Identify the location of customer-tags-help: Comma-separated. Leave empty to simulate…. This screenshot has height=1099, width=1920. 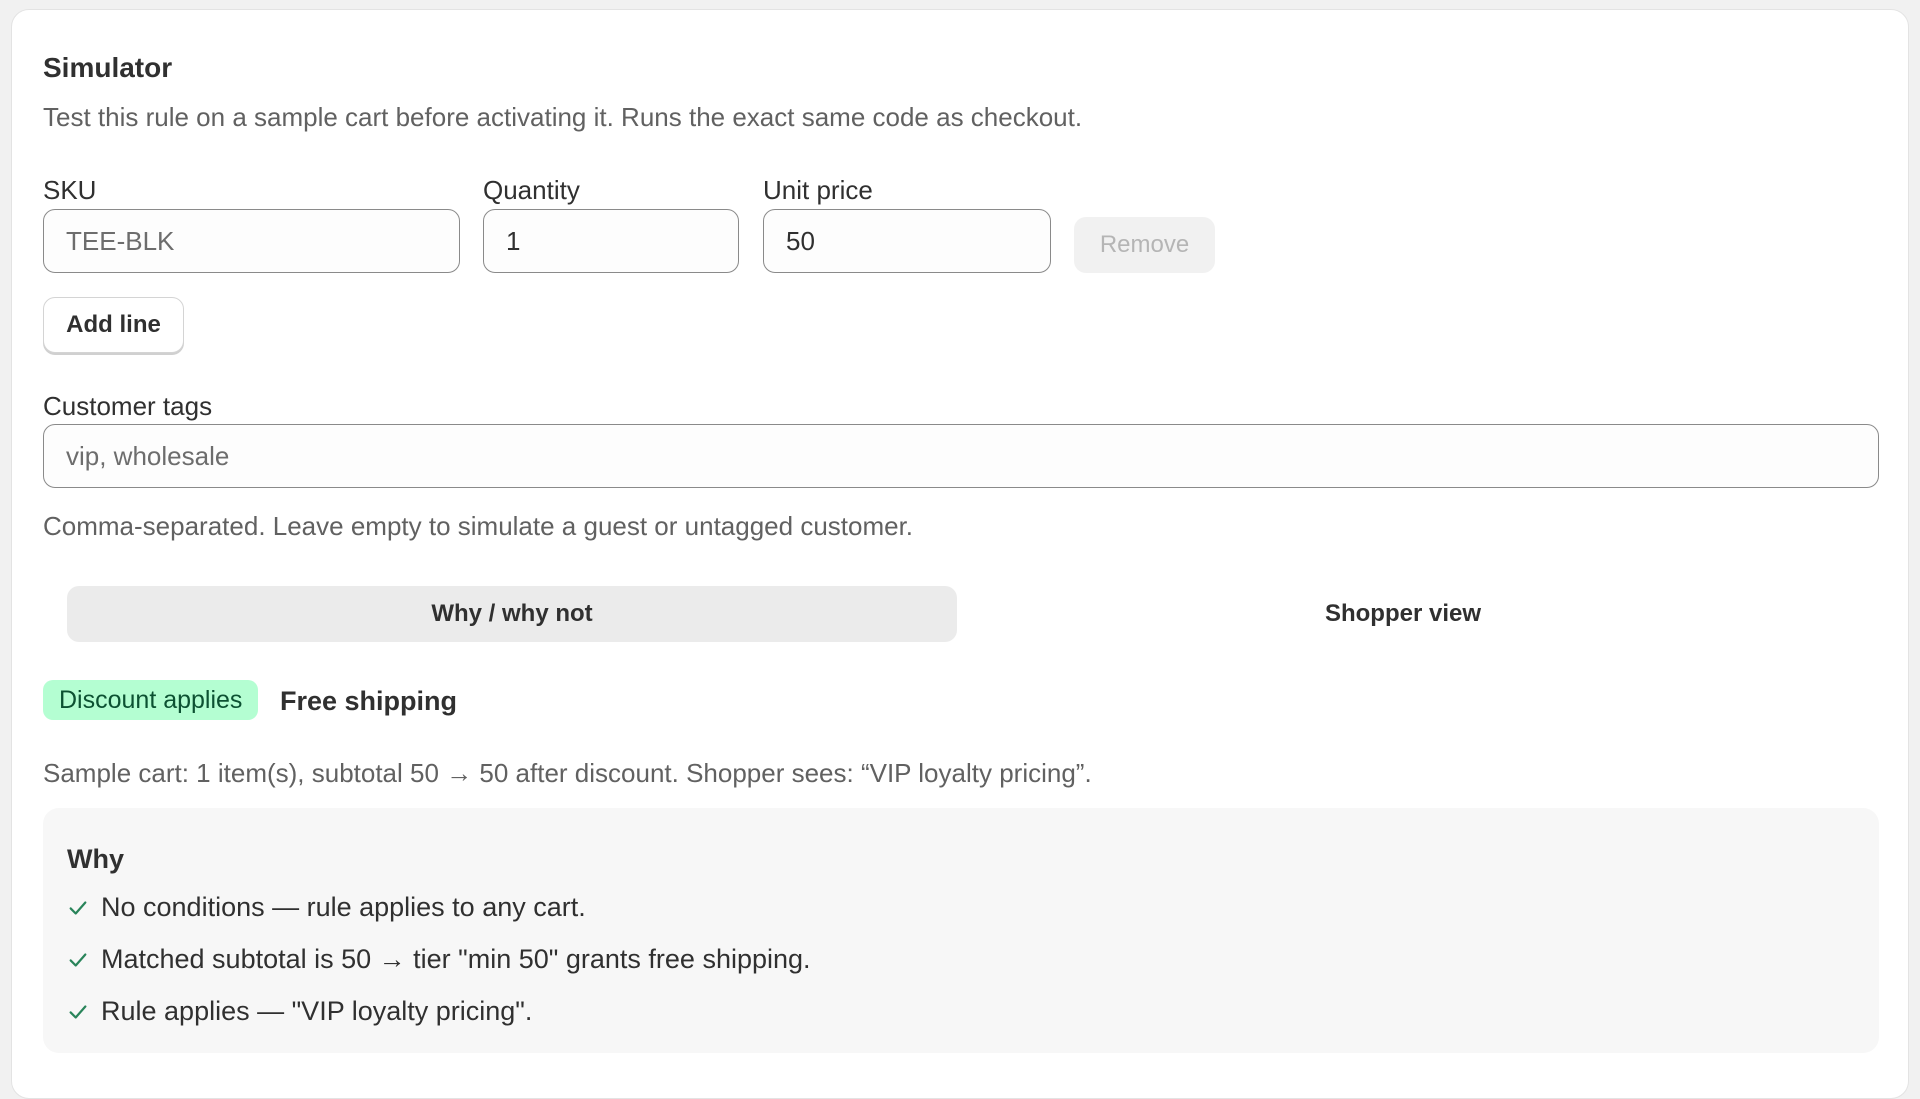
(478, 526).